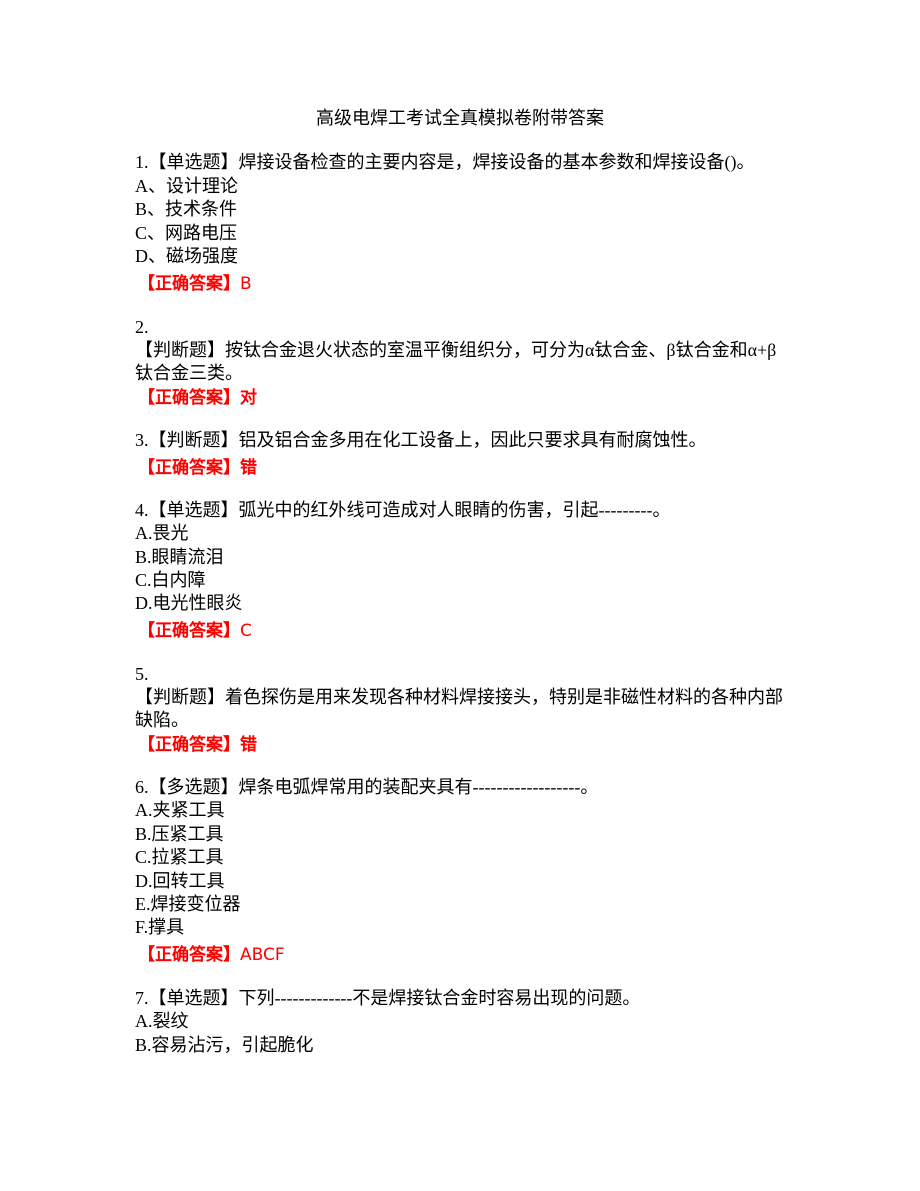 The height and width of the screenshot is (1191, 920). I want to click on question-7-option-a: A.裂纹, so click(162, 1021).